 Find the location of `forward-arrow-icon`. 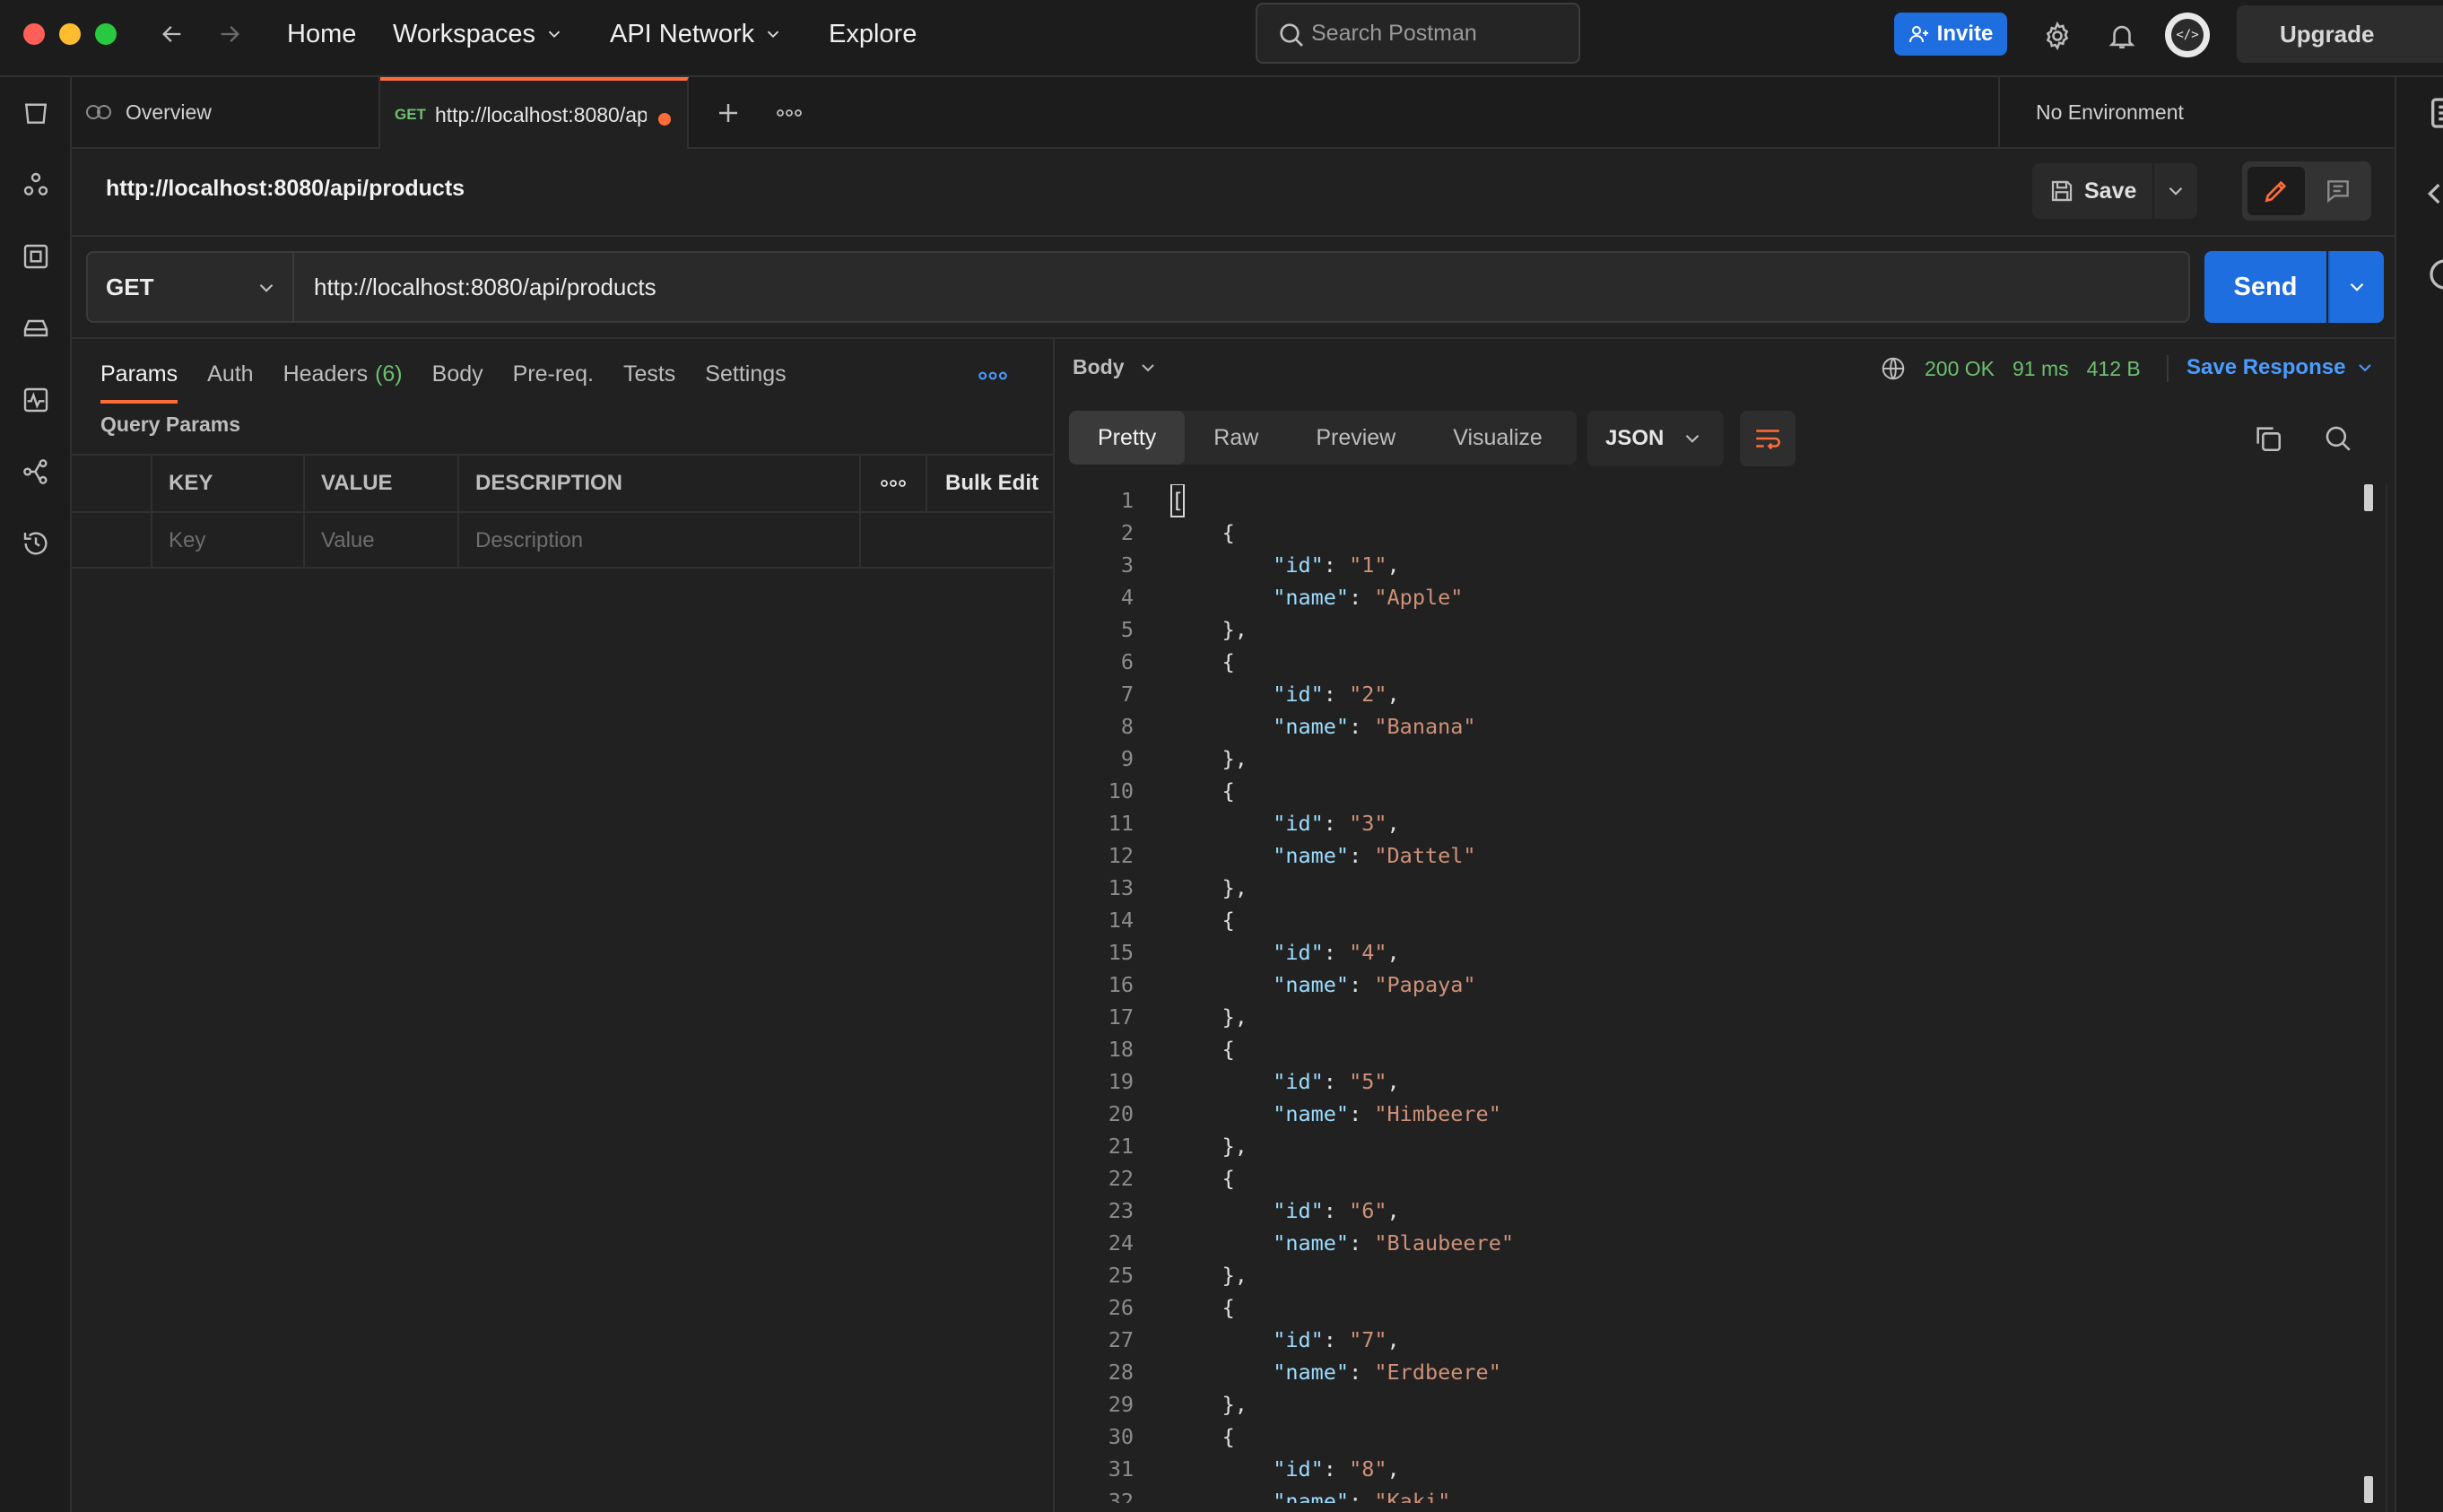

forward-arrow-icon is located at coordinates (230, 34).